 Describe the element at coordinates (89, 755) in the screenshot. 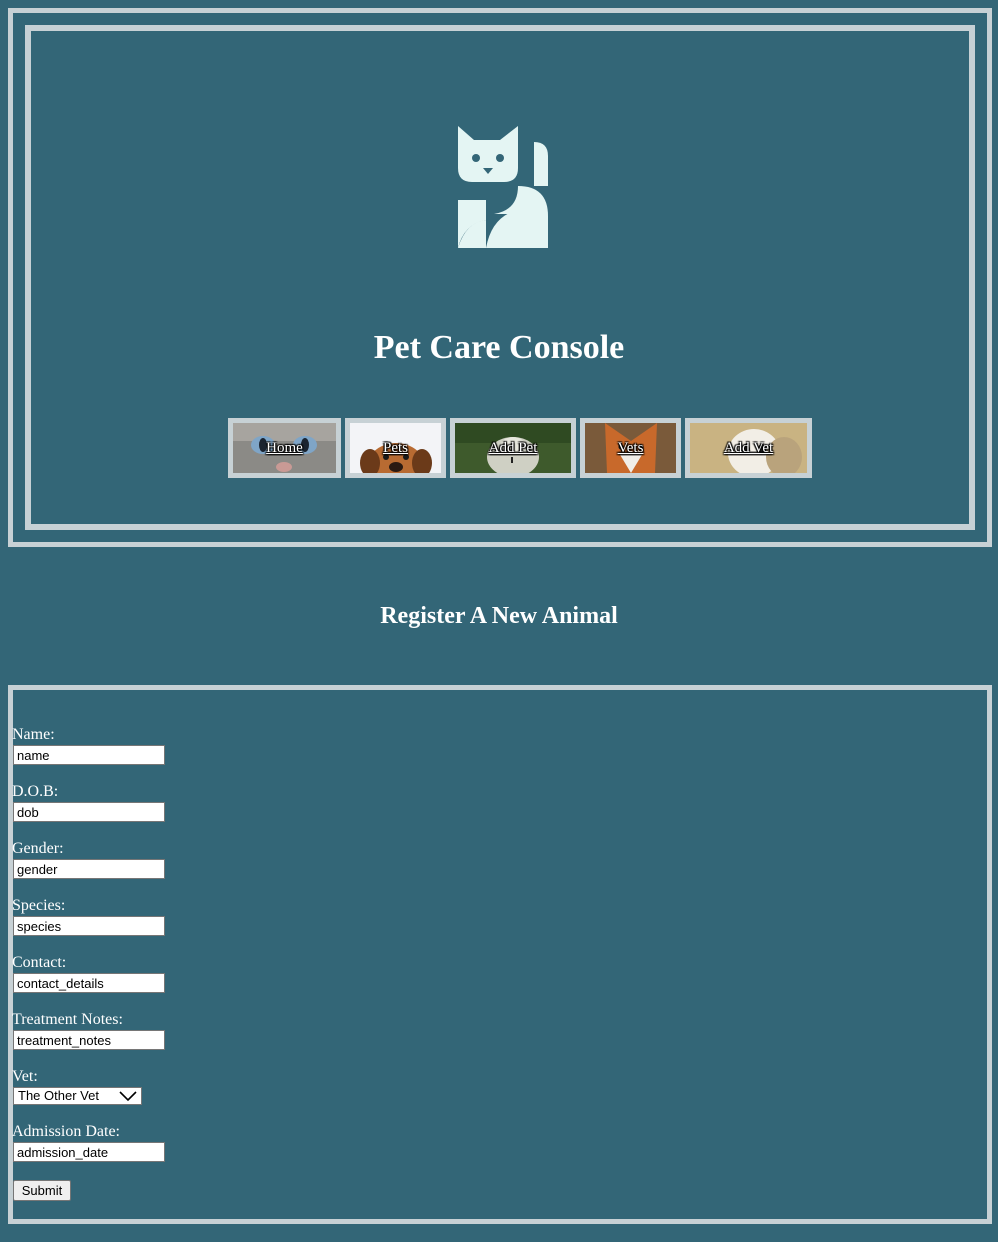

I see `name-input` at that location.